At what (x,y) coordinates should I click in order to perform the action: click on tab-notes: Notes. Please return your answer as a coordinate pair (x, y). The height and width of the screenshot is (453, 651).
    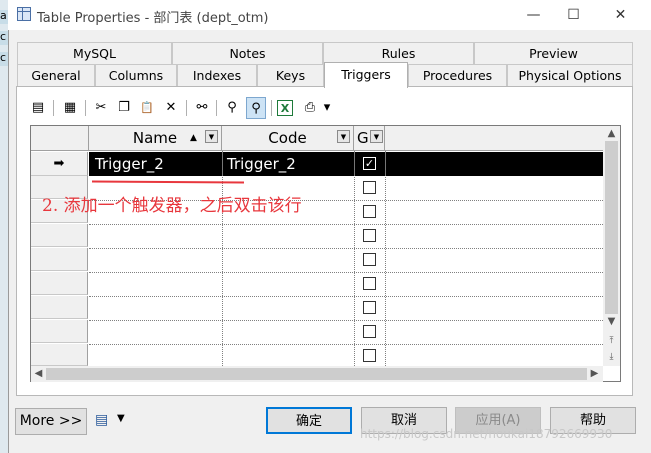
    Looking at the image, I should click on (247, 53).